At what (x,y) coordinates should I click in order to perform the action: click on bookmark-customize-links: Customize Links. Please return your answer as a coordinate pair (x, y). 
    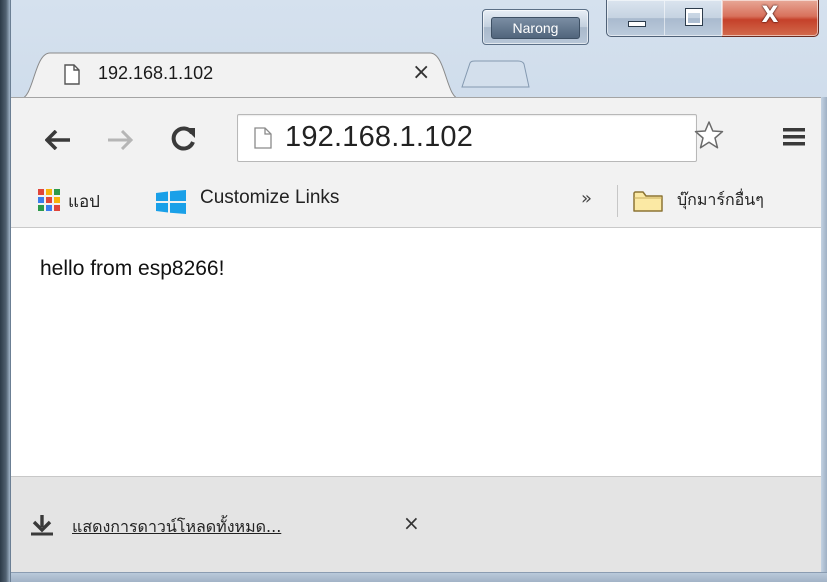
    Looking at the image, I should click on (269, 198).